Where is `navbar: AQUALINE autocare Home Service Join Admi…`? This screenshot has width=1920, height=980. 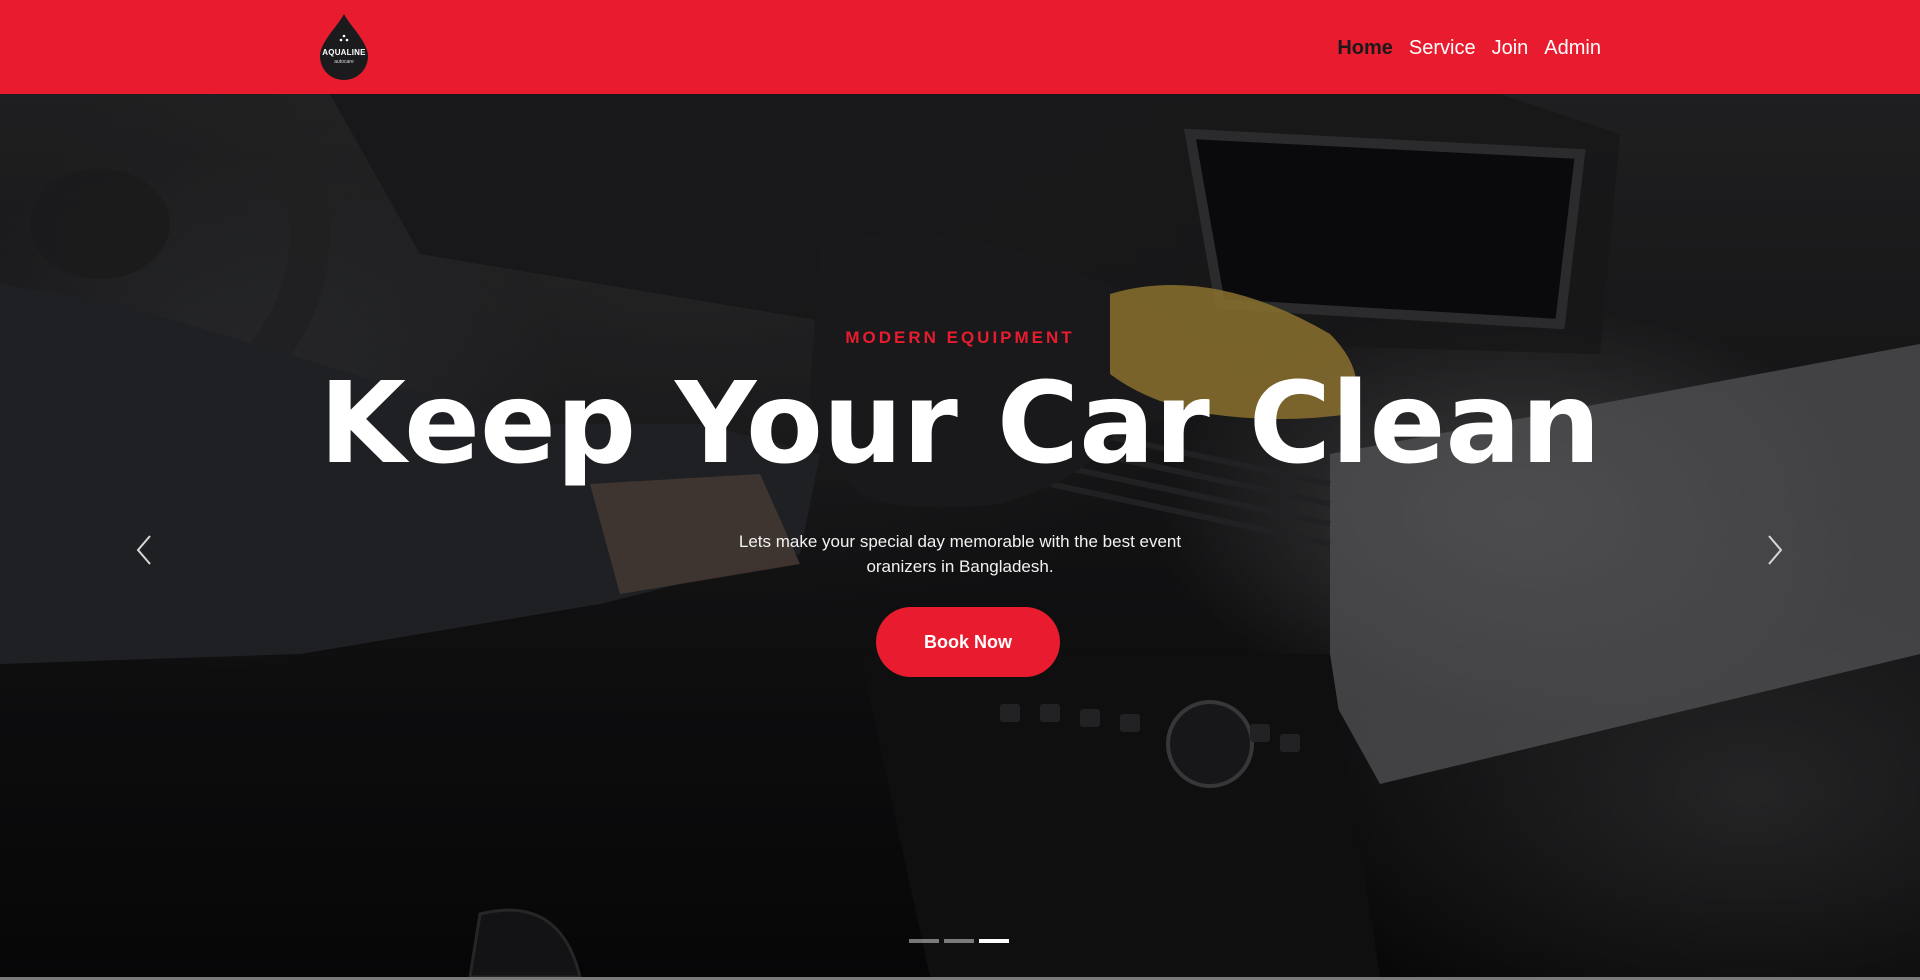
navbar: AQUALINE autocare Home Service Join Admi… is located at coordinates (960, 47).